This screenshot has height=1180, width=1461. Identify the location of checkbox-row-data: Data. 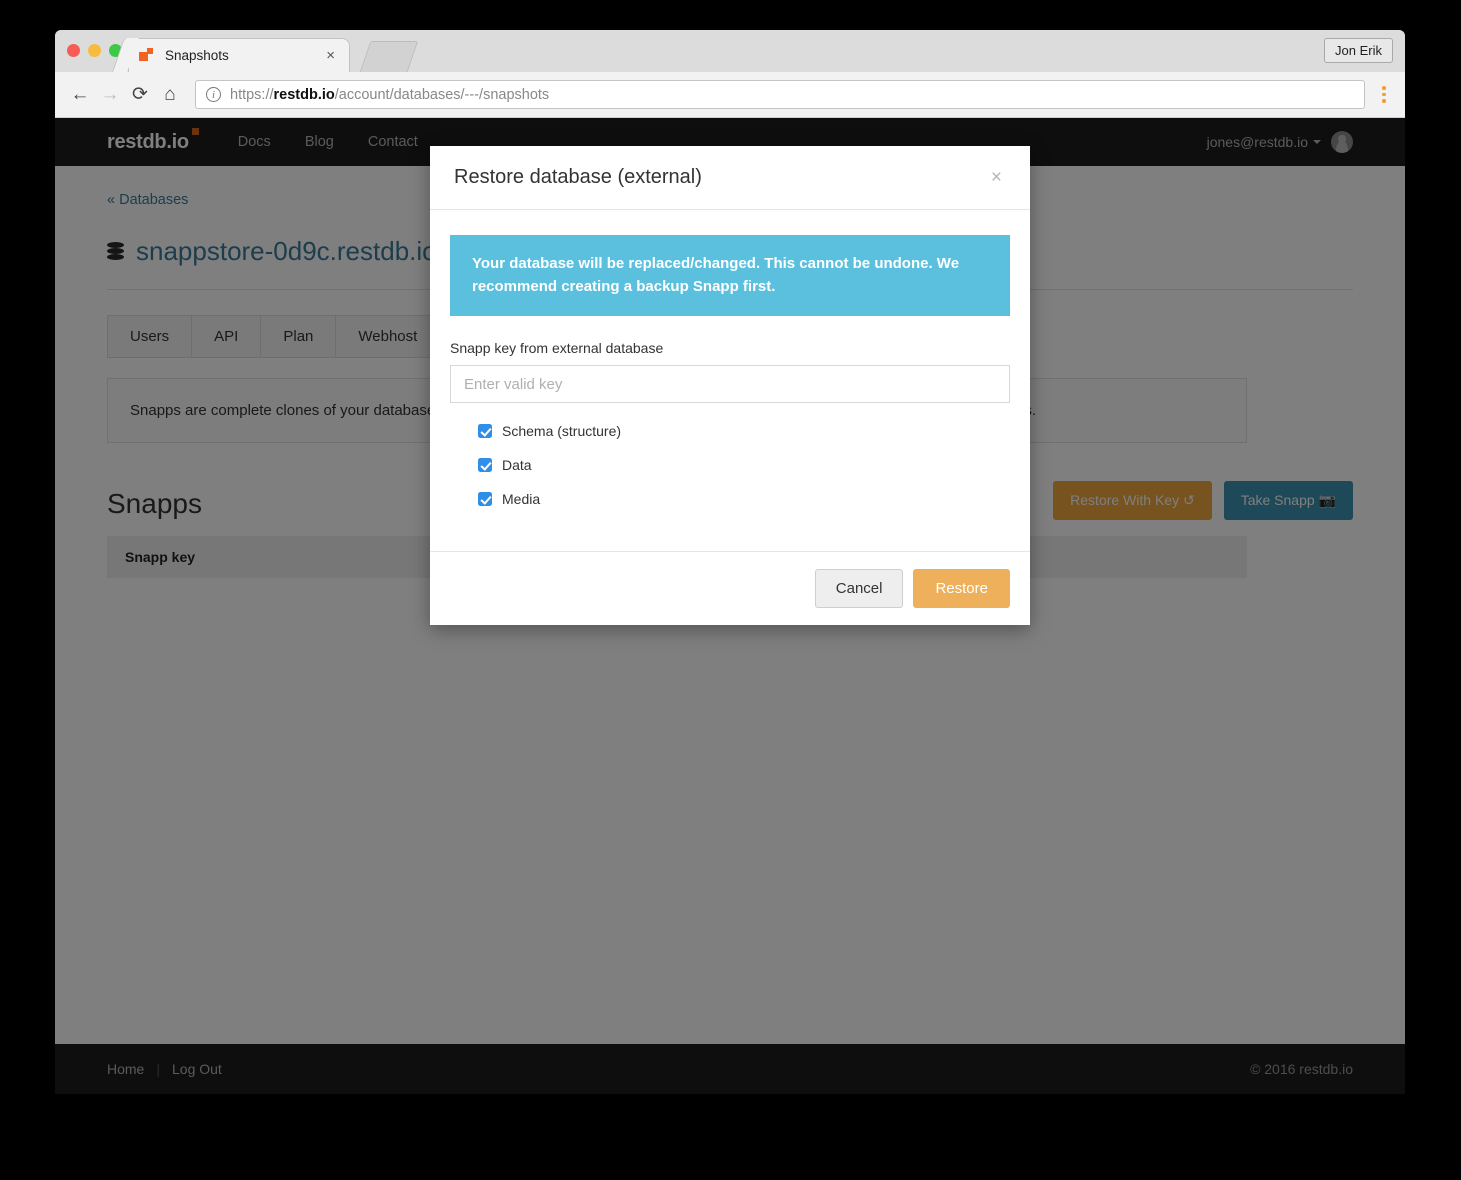
(744, 465).